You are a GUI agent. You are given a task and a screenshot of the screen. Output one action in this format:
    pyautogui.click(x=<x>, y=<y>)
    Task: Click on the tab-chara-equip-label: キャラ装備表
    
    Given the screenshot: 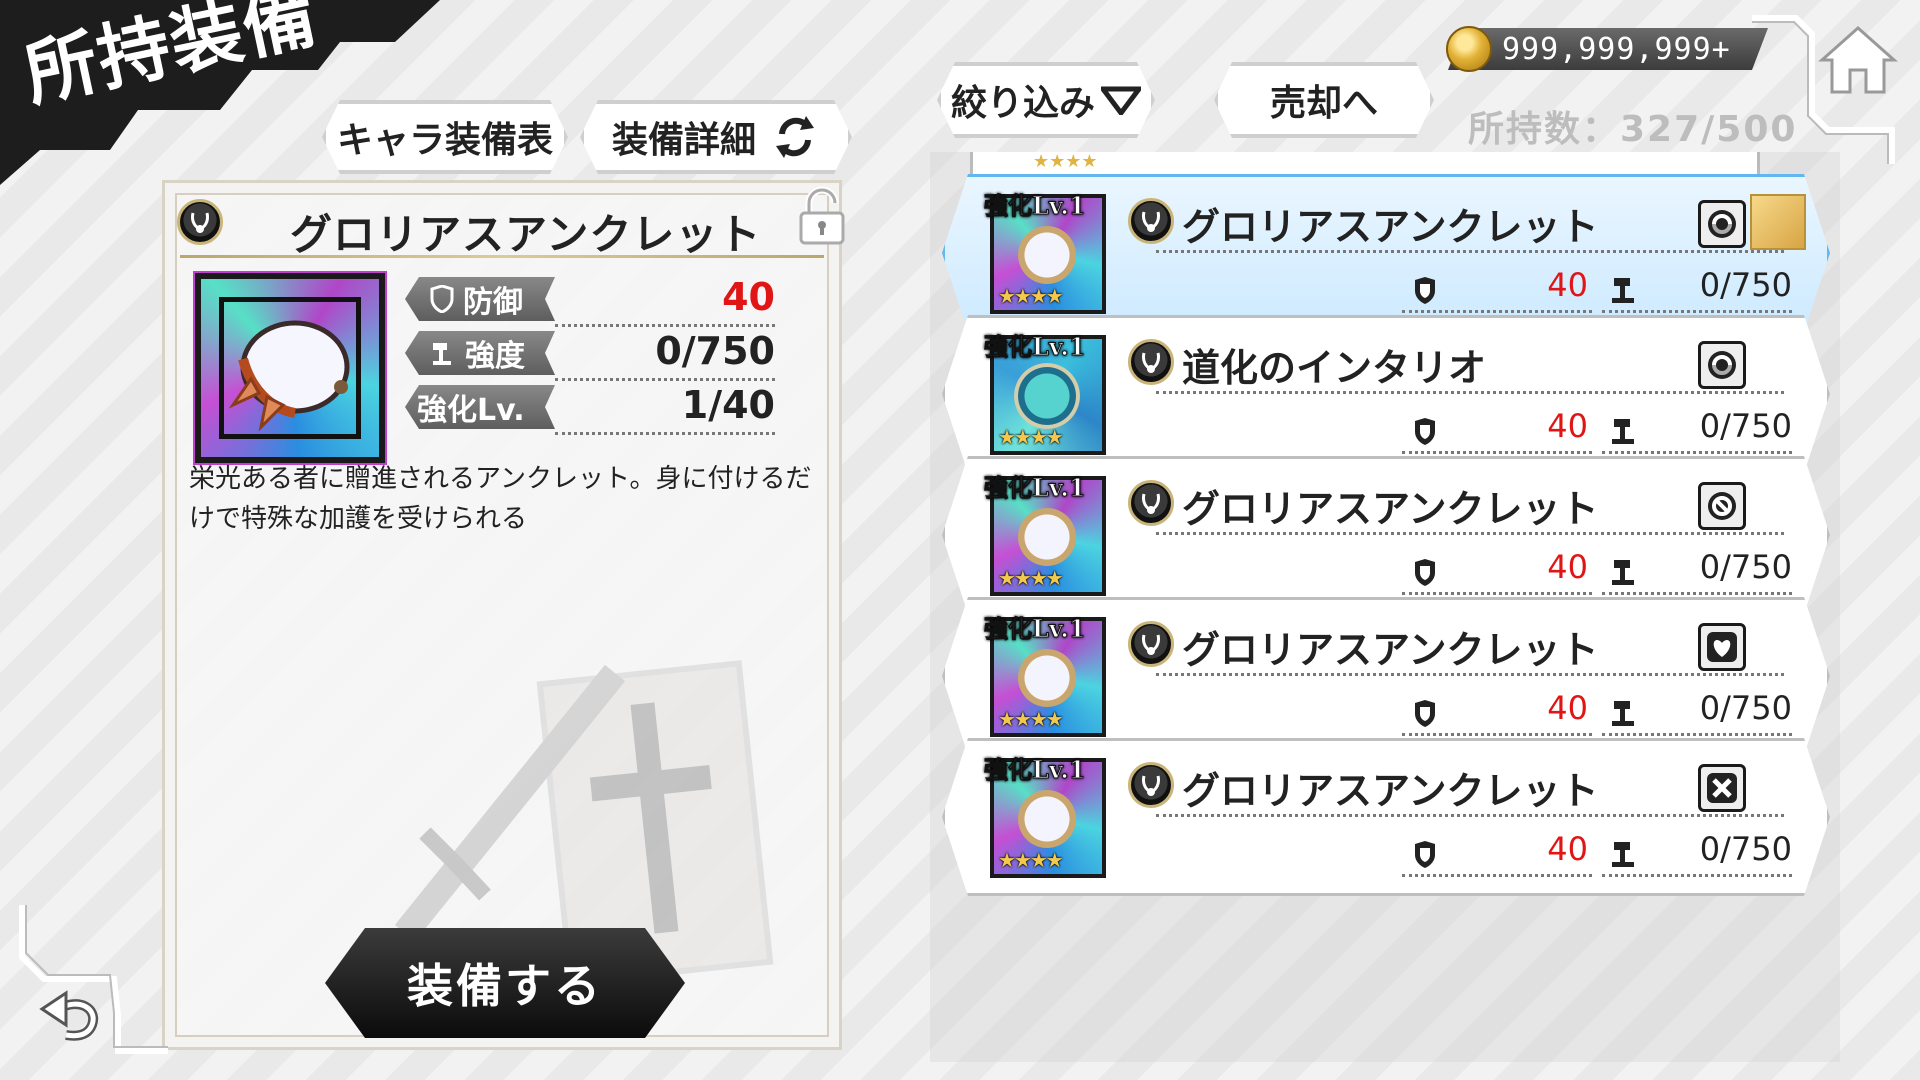 What is the action you would take?
    pyautogui.click(x=444, y=140)
    